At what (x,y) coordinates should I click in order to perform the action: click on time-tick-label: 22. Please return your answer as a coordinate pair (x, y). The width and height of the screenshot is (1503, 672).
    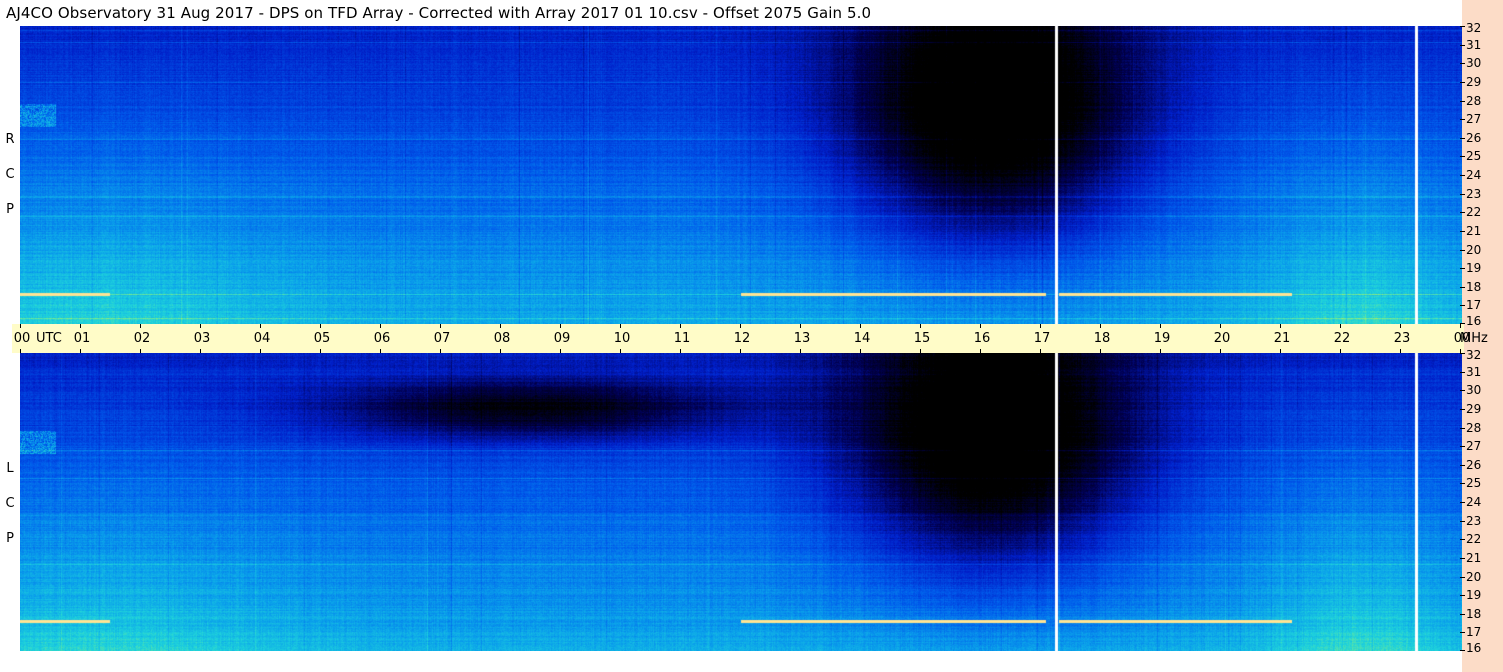
    Looking at the image, I should click on (1342, 338).